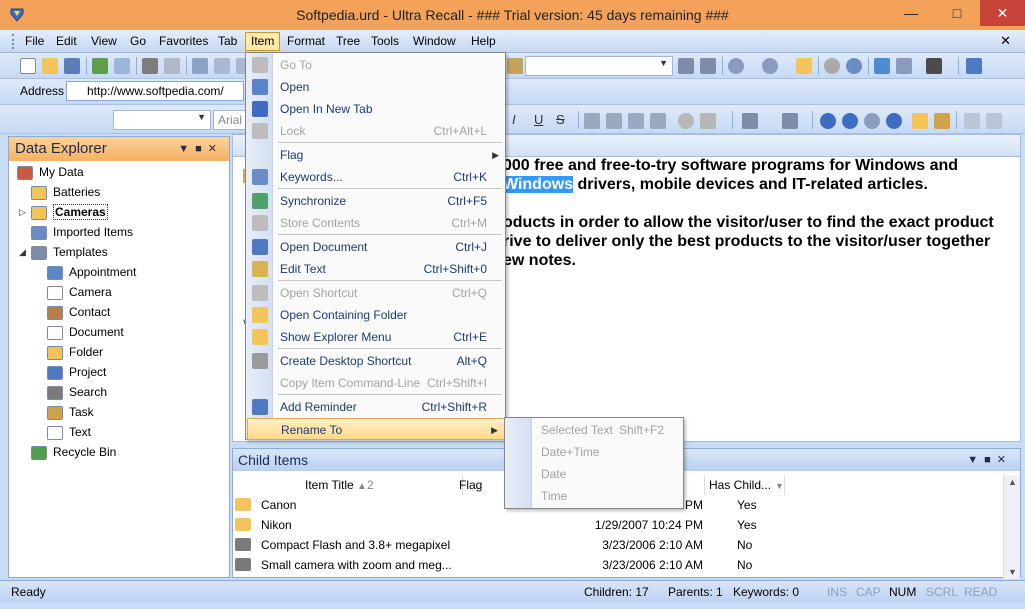 Image resolution: width=1025 pixels, height=609 pixels. Describe the element at coordinates (882, 66) in the screenshot. I see `checkmark-icon` at that location.